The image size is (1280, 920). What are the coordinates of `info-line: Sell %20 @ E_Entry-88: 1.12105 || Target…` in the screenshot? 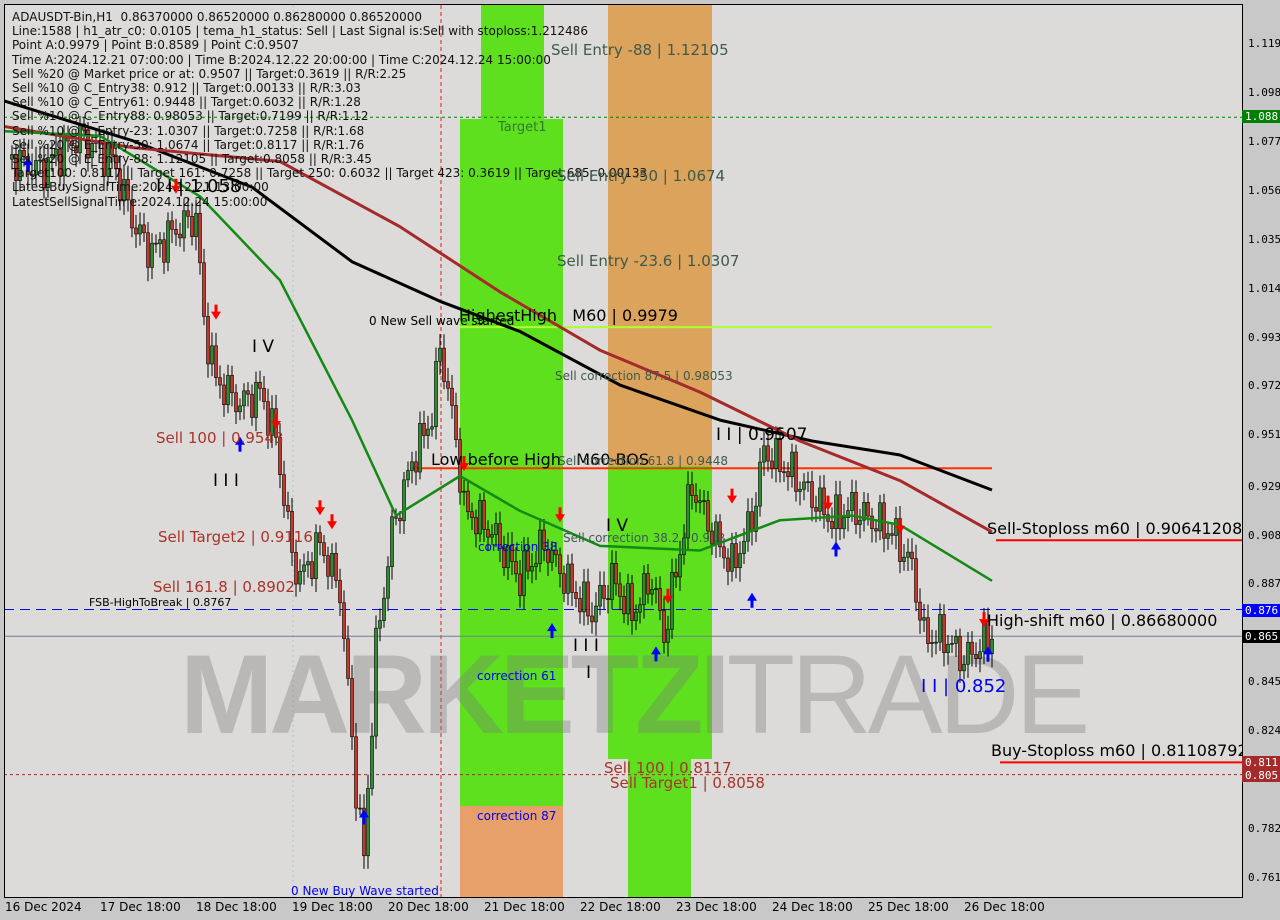 It's located at (192, 159).